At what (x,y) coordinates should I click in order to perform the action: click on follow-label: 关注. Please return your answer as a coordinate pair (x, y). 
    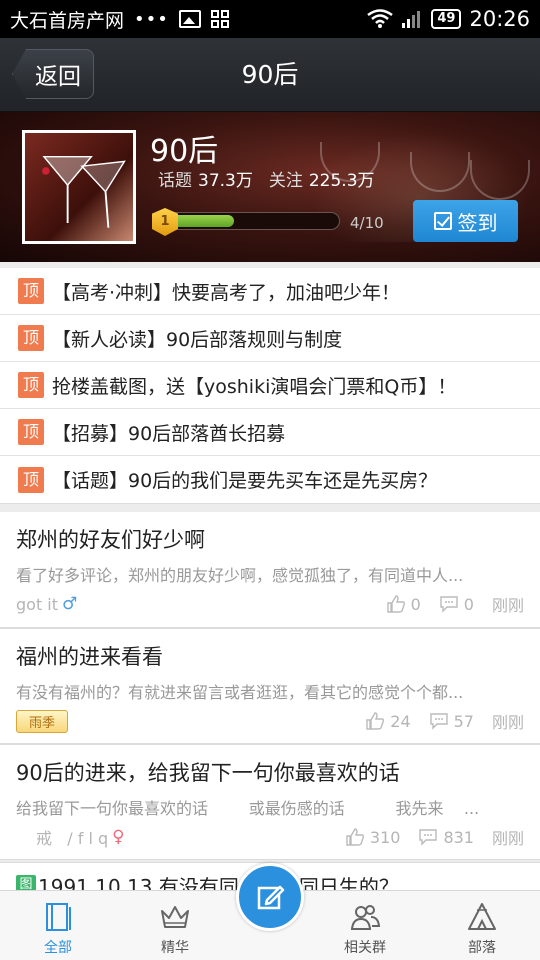
    Looking at the image, I should click on (285, 181).